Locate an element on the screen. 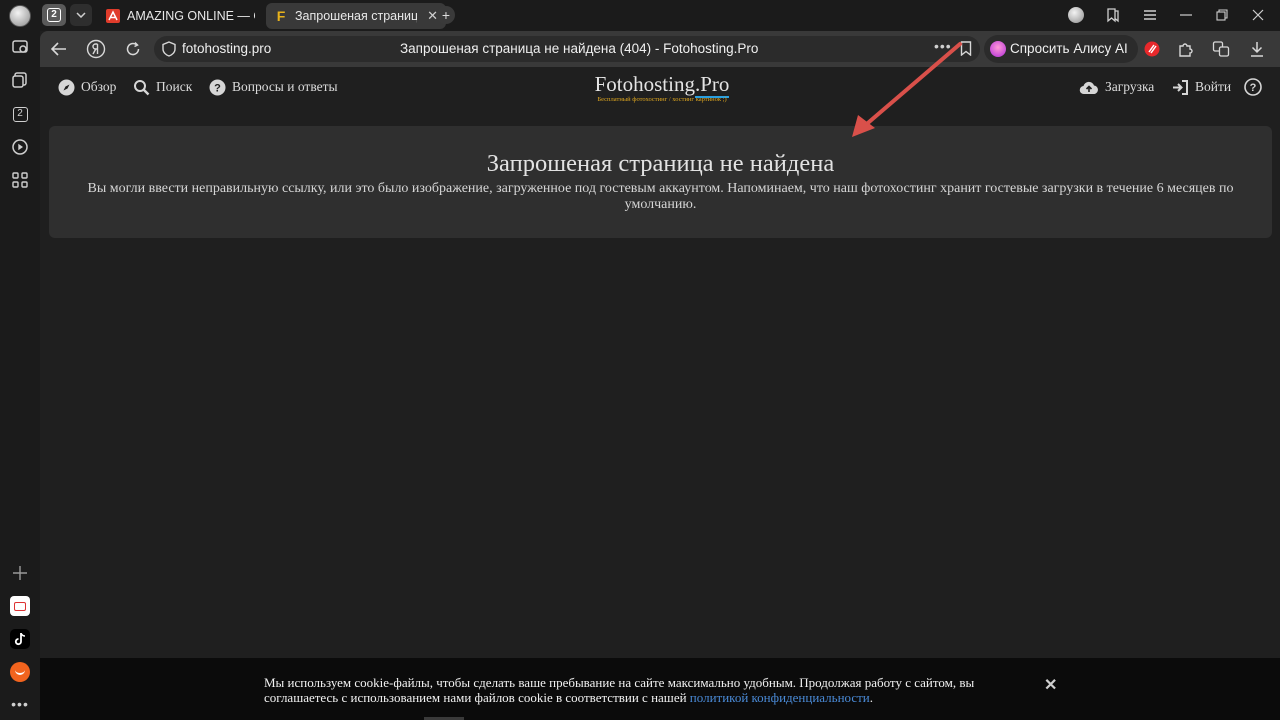  bookmark-icon is located at coordinates (966, 51).